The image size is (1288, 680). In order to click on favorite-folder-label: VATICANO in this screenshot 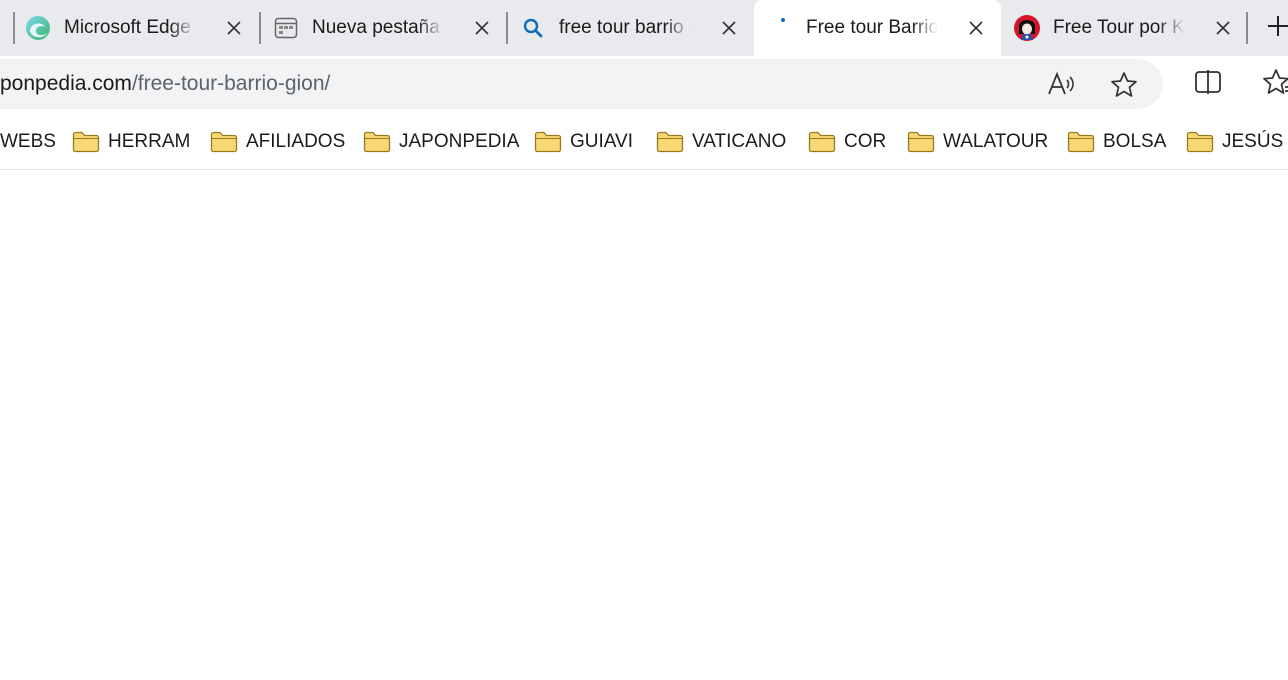, I will do `click(739, 141)`.